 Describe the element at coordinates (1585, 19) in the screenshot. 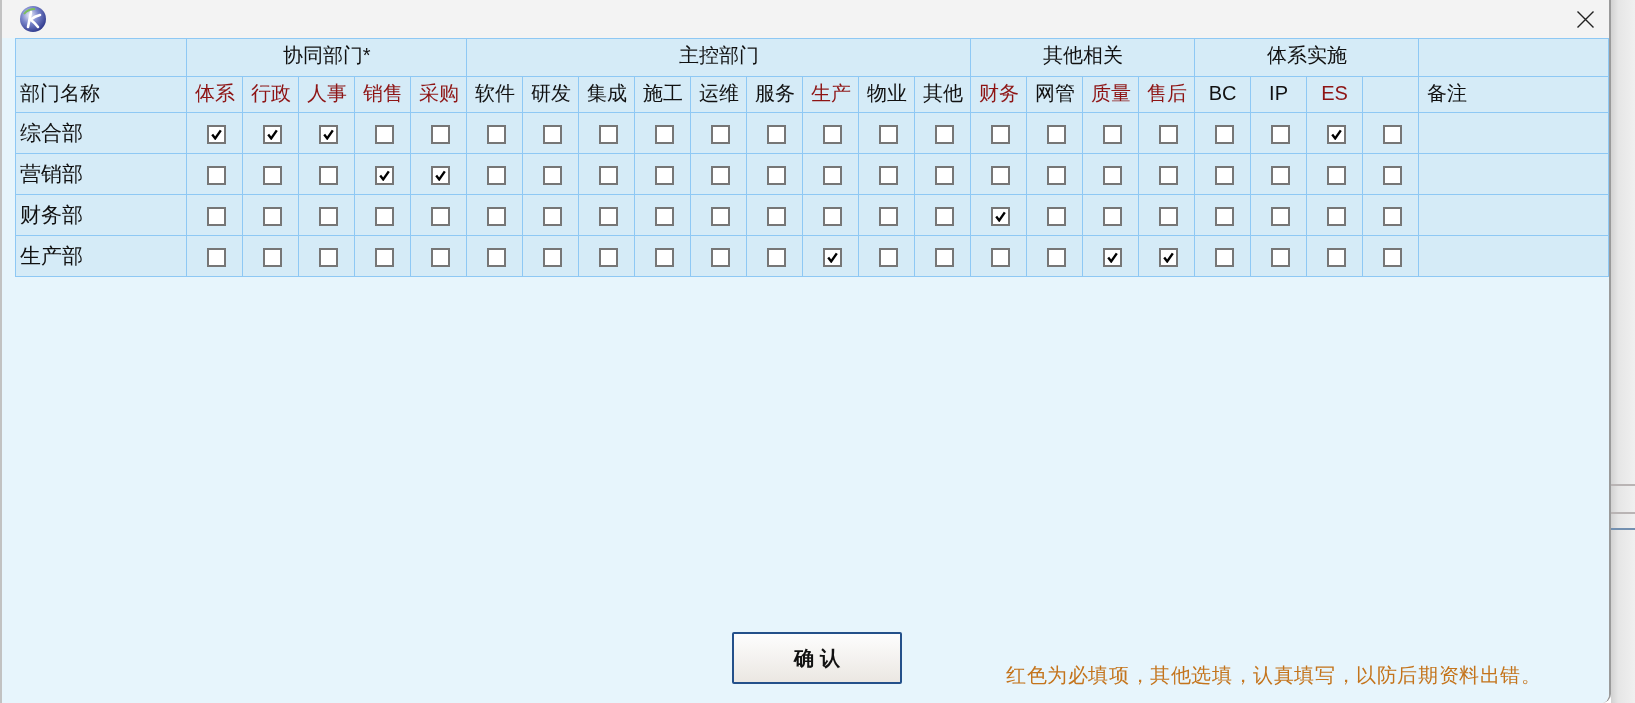

I see `close-icon` at that location.